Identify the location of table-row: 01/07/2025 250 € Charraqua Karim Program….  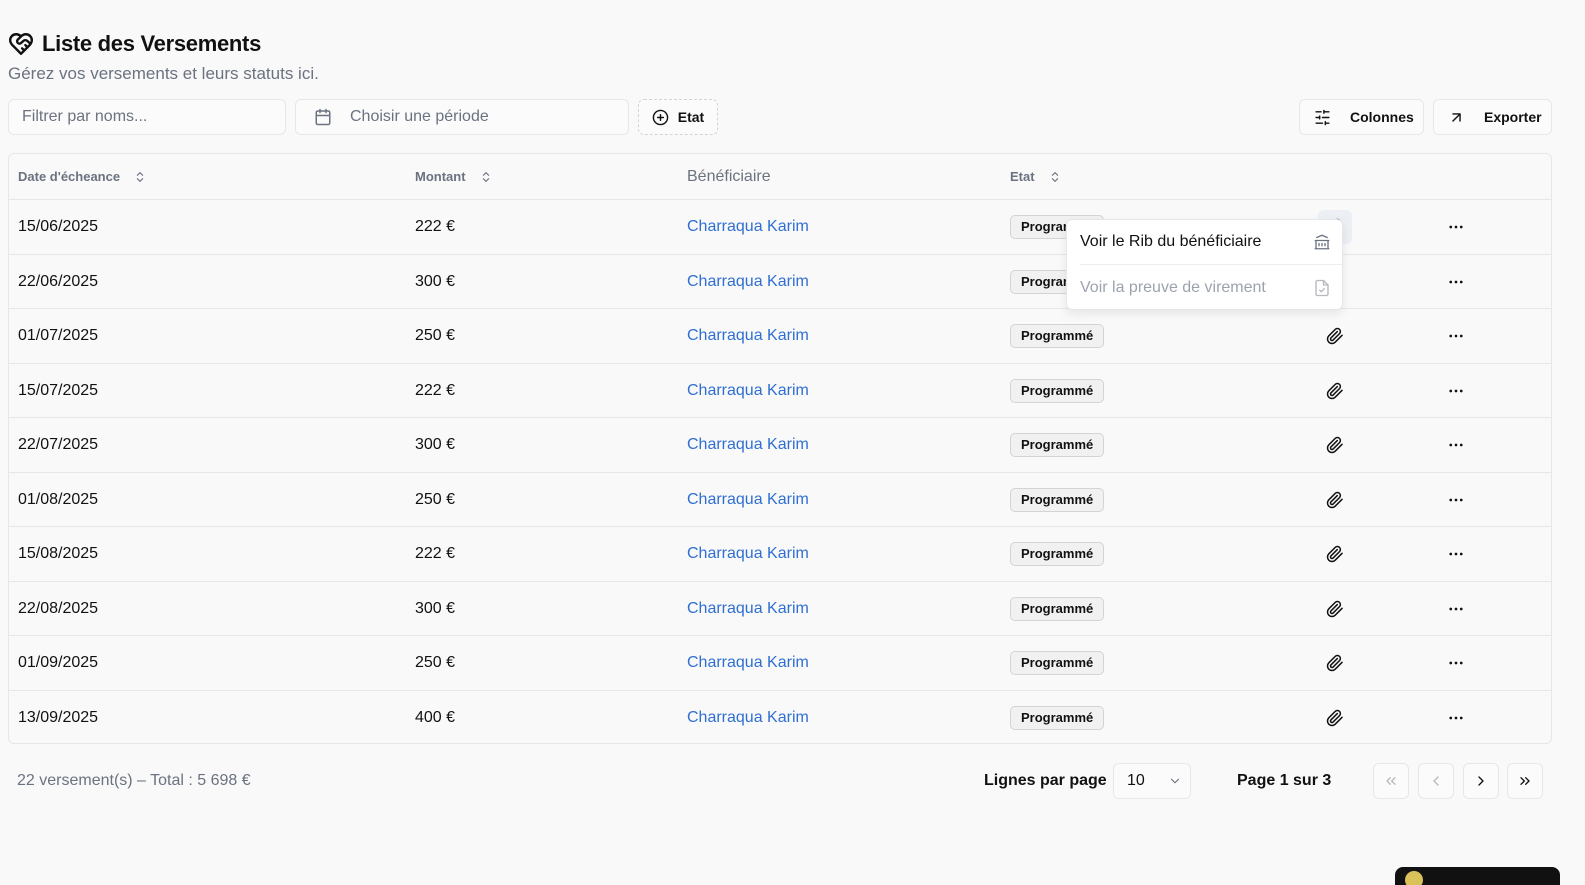
(780, 336).